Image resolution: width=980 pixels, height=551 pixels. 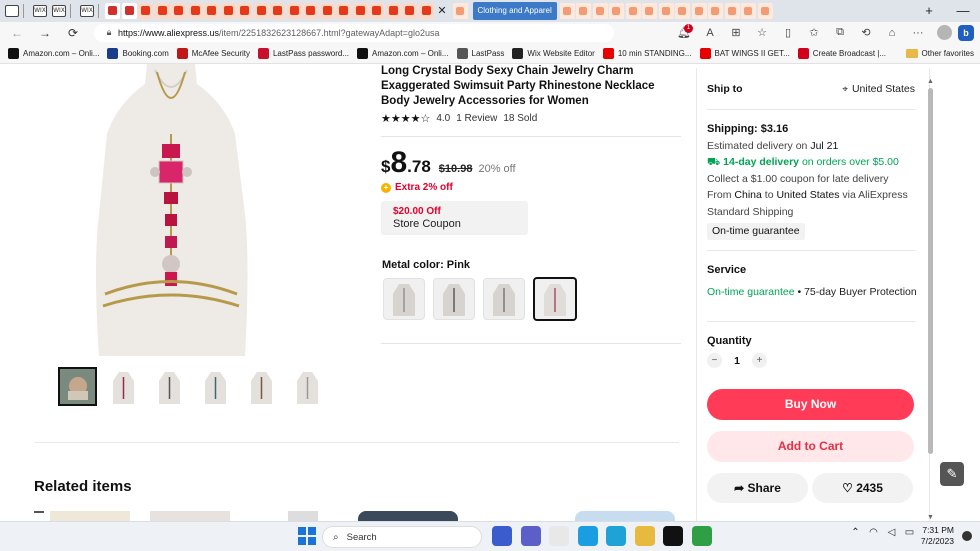 I want to click on collections-icon: ⧉, so click(x=840, y=32).